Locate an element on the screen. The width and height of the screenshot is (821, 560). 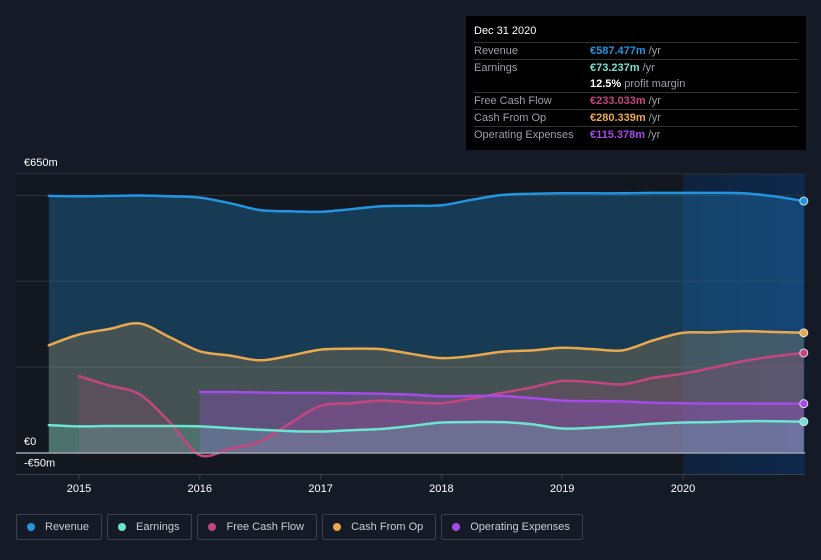
operating-expenses-dot-icon is located at coordinates (456, 527).